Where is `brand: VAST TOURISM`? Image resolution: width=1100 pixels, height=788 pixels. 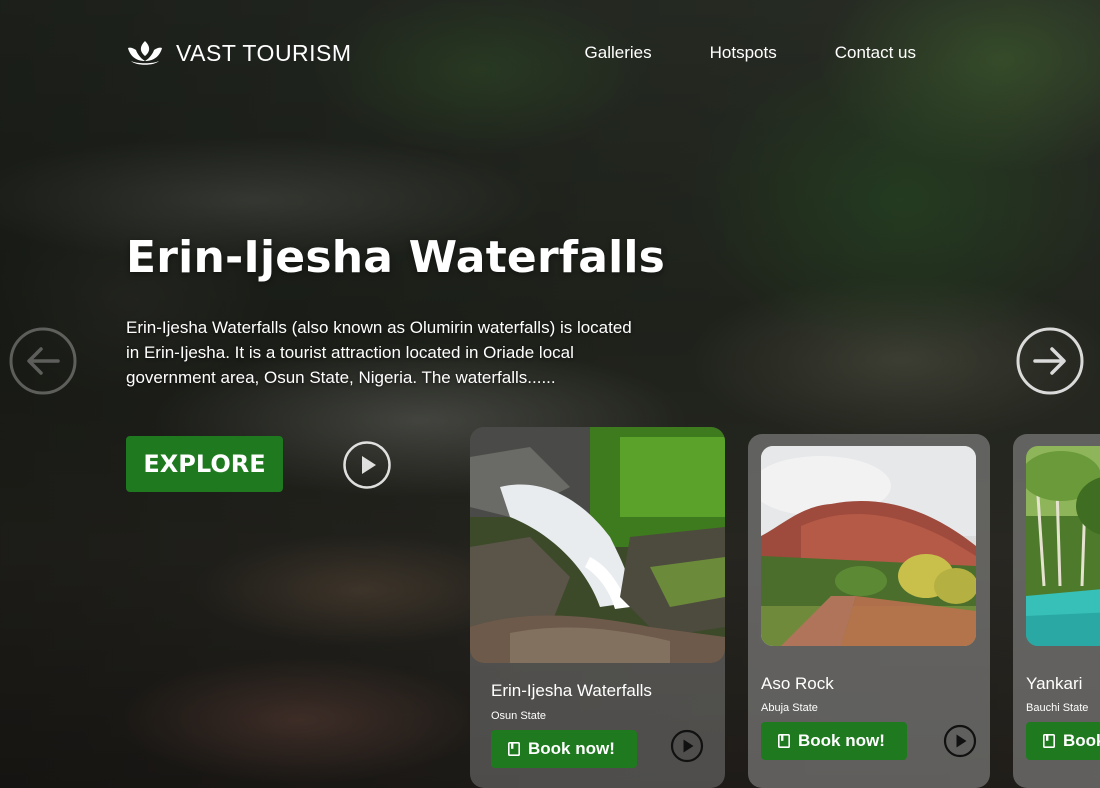
brand: VAST TOURISM is located at coordinates (239, 53).